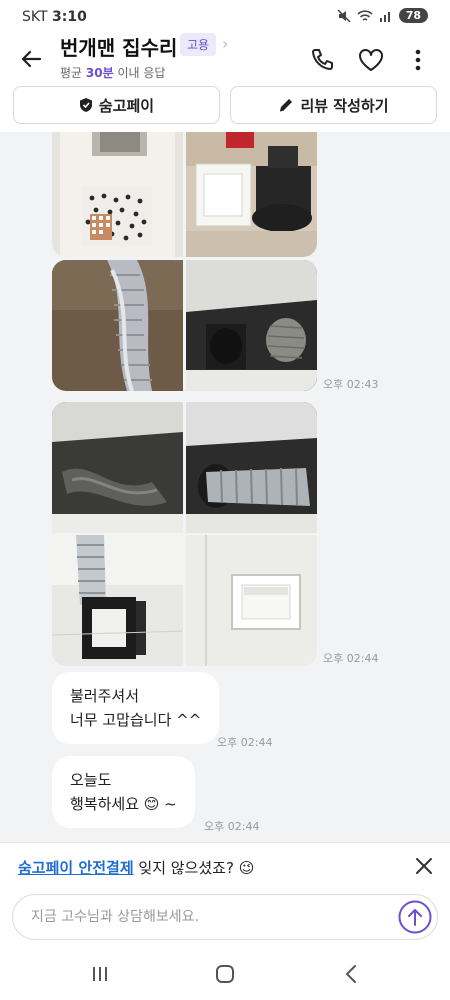 This screenshot has width=450, height=1000. I want to click on nav-back-icon, so click(352, 974).